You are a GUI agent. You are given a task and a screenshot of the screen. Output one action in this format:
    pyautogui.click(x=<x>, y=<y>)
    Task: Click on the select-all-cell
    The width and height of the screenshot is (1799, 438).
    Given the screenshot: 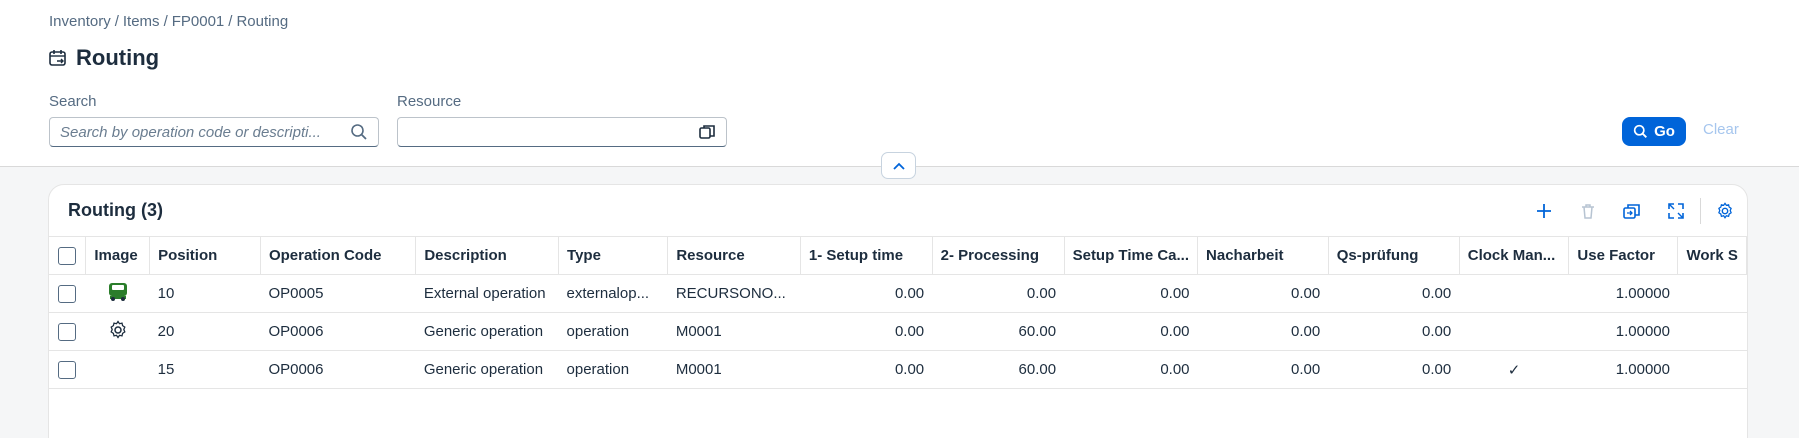 What is the action you would take?
    pyautogui.click(x=68, y=255)
    